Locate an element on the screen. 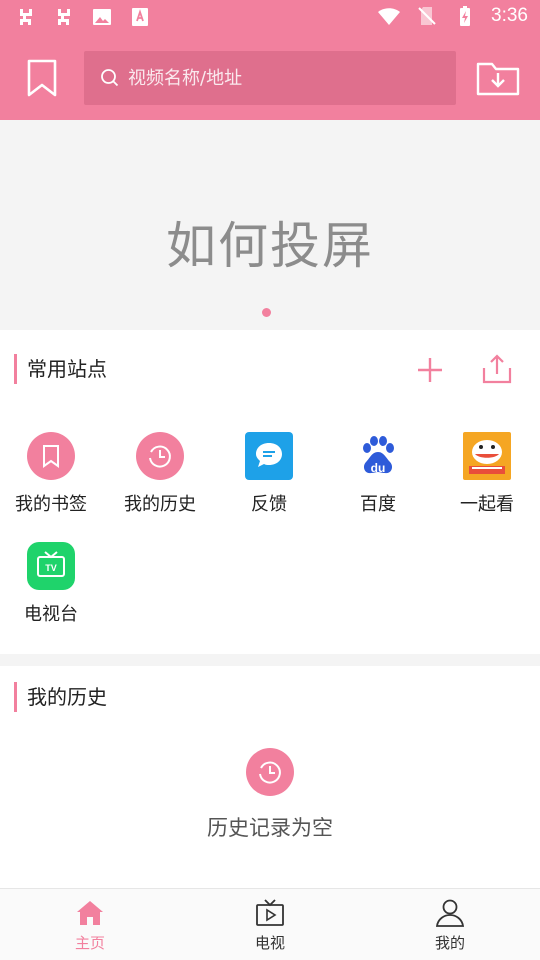 The width and height of the screenshot is (540, 960). svg-text: TV is located at coordinates (51, 568).